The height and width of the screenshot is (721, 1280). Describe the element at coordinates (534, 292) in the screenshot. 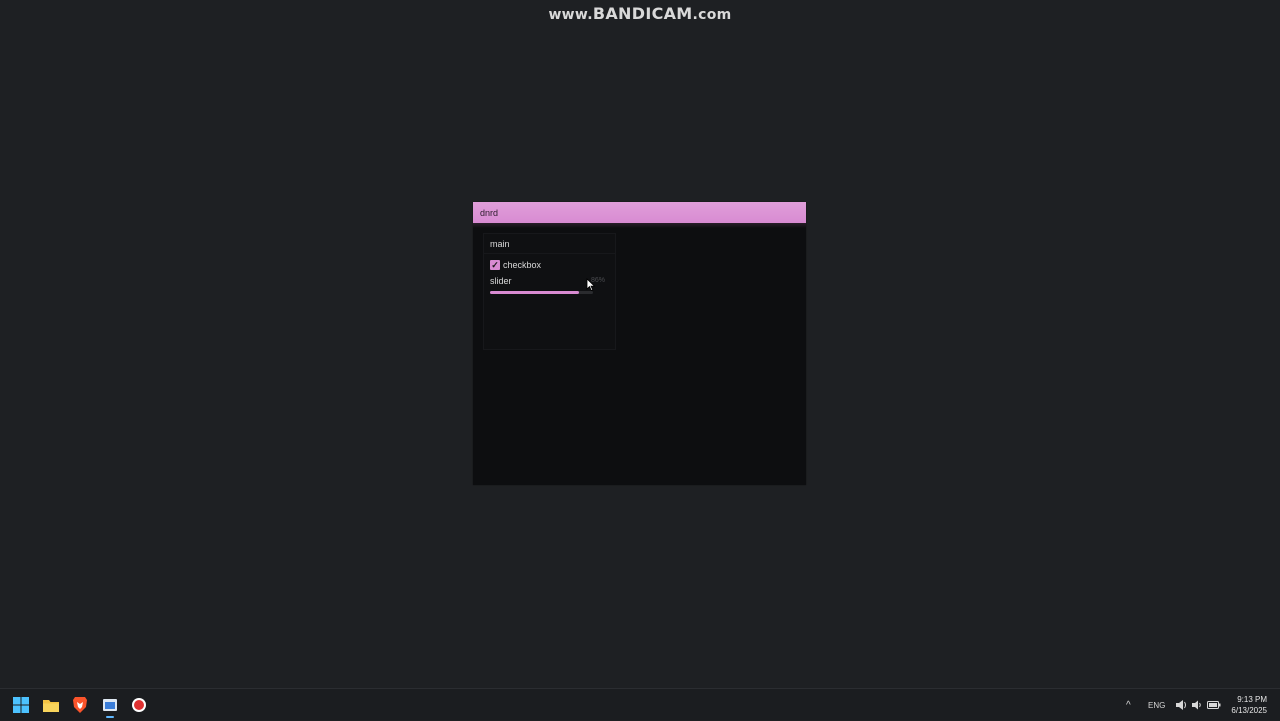

I see `slider-fill` at that location.